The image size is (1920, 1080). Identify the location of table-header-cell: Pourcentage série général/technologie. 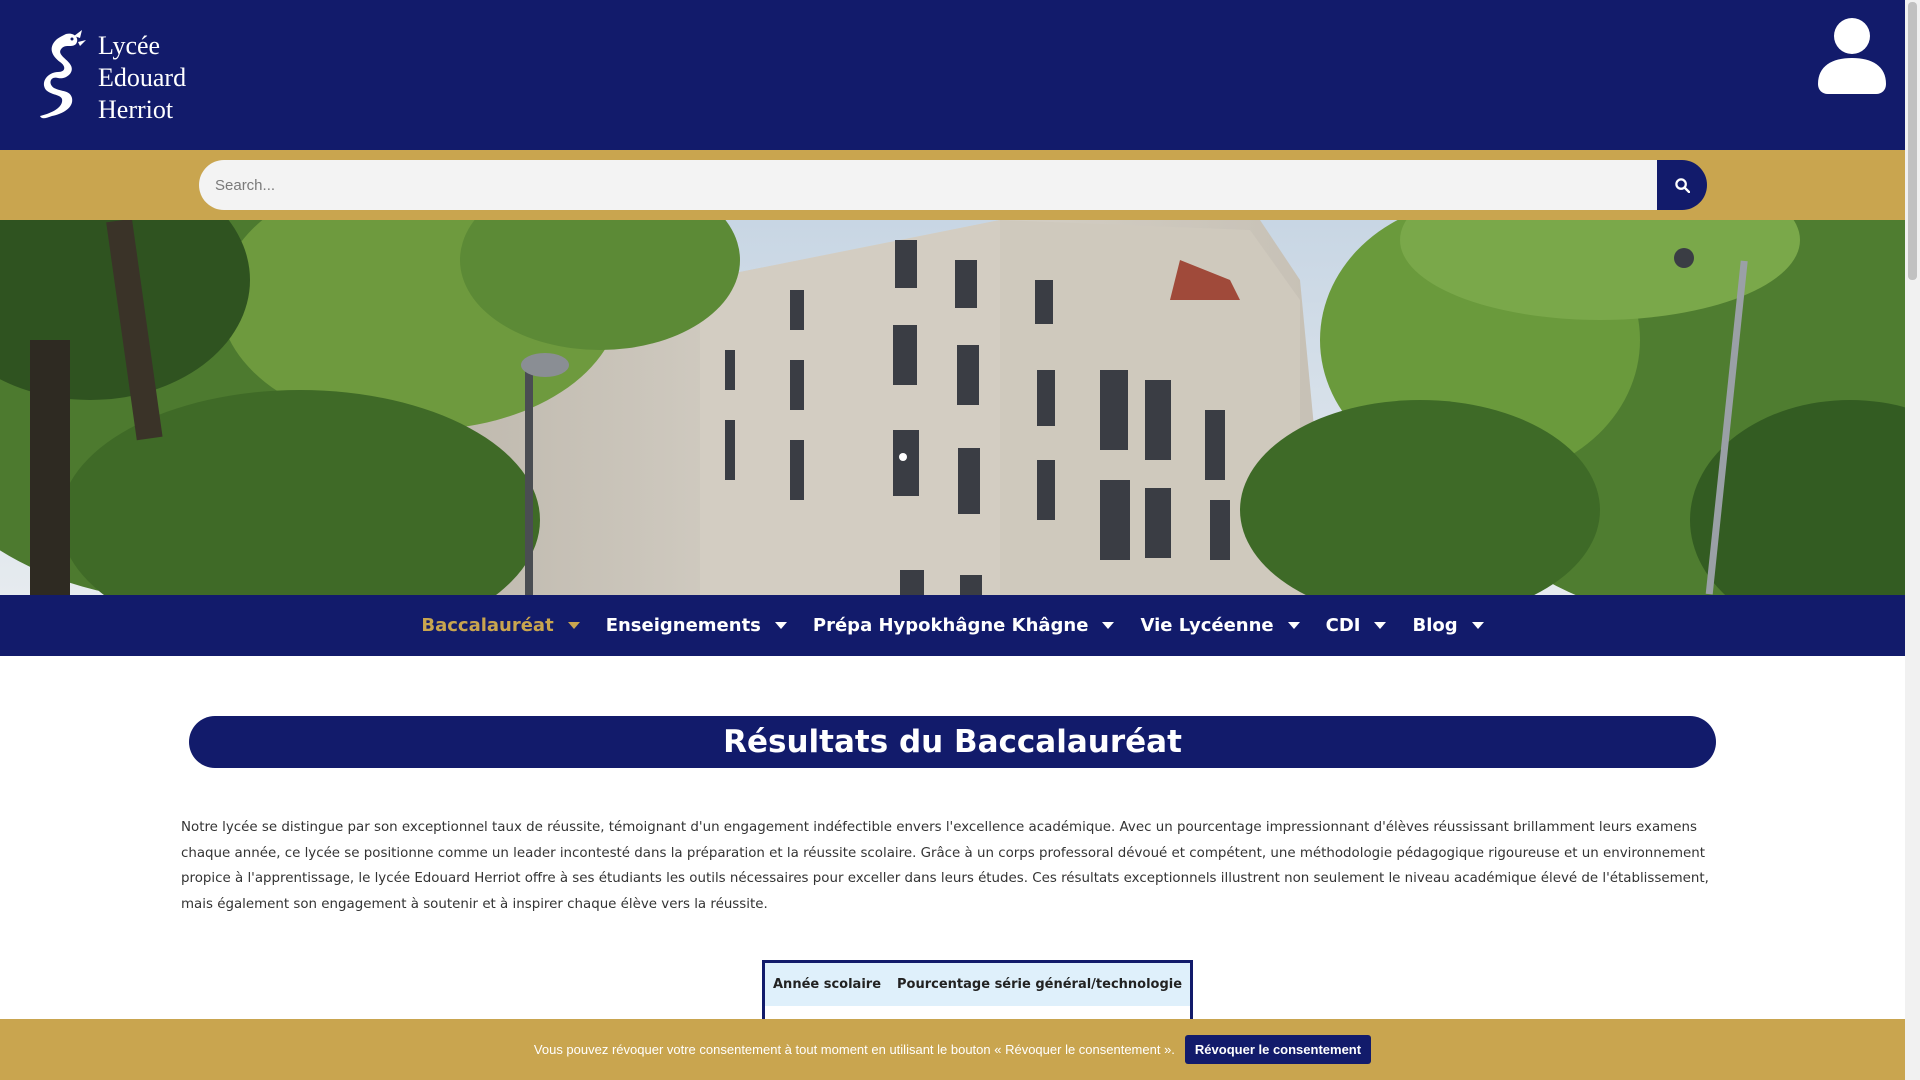
(1040, 983).